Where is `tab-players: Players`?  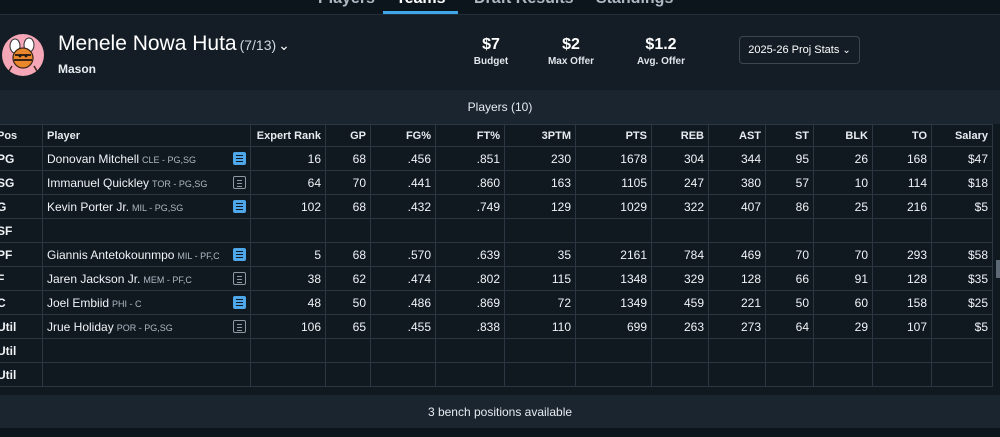
tab-players: Players is located at coordinates (346, 4).